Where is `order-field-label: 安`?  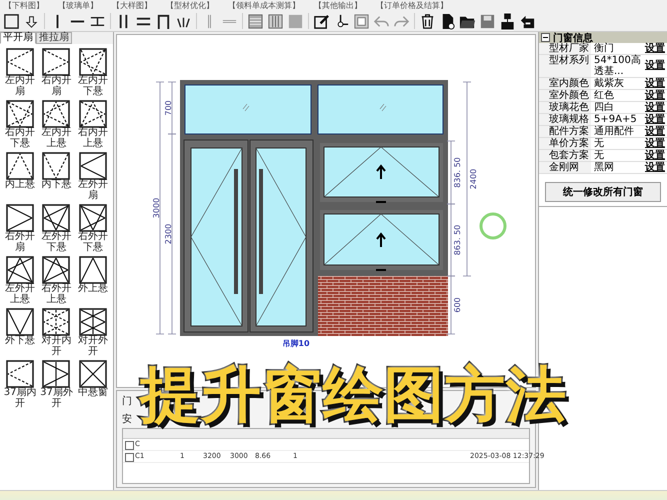 order-field-label: 安 is located at coordinates (127, 419).